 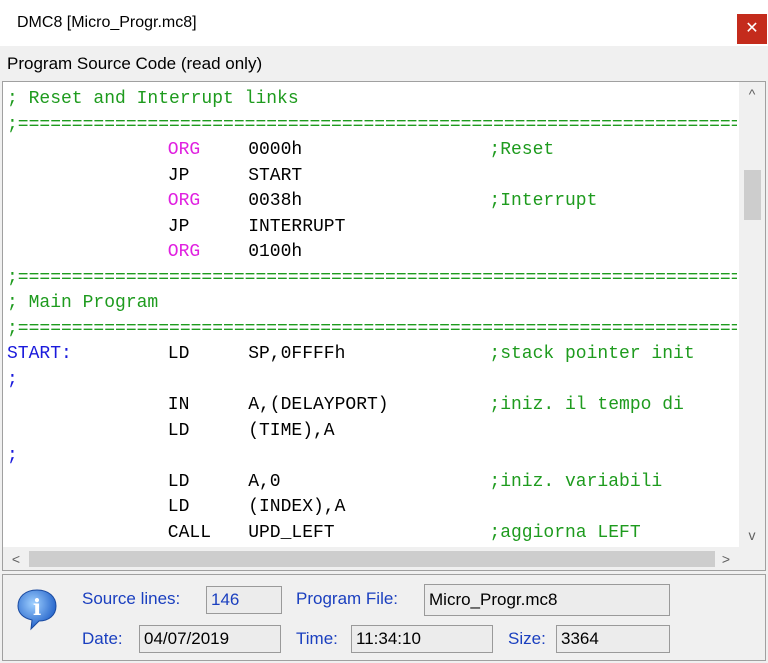 What do you see at coordinates (297, 226) in the screenshot?
I see `code-token-kw: INTERRUPT` at bounding box center [297, 226].